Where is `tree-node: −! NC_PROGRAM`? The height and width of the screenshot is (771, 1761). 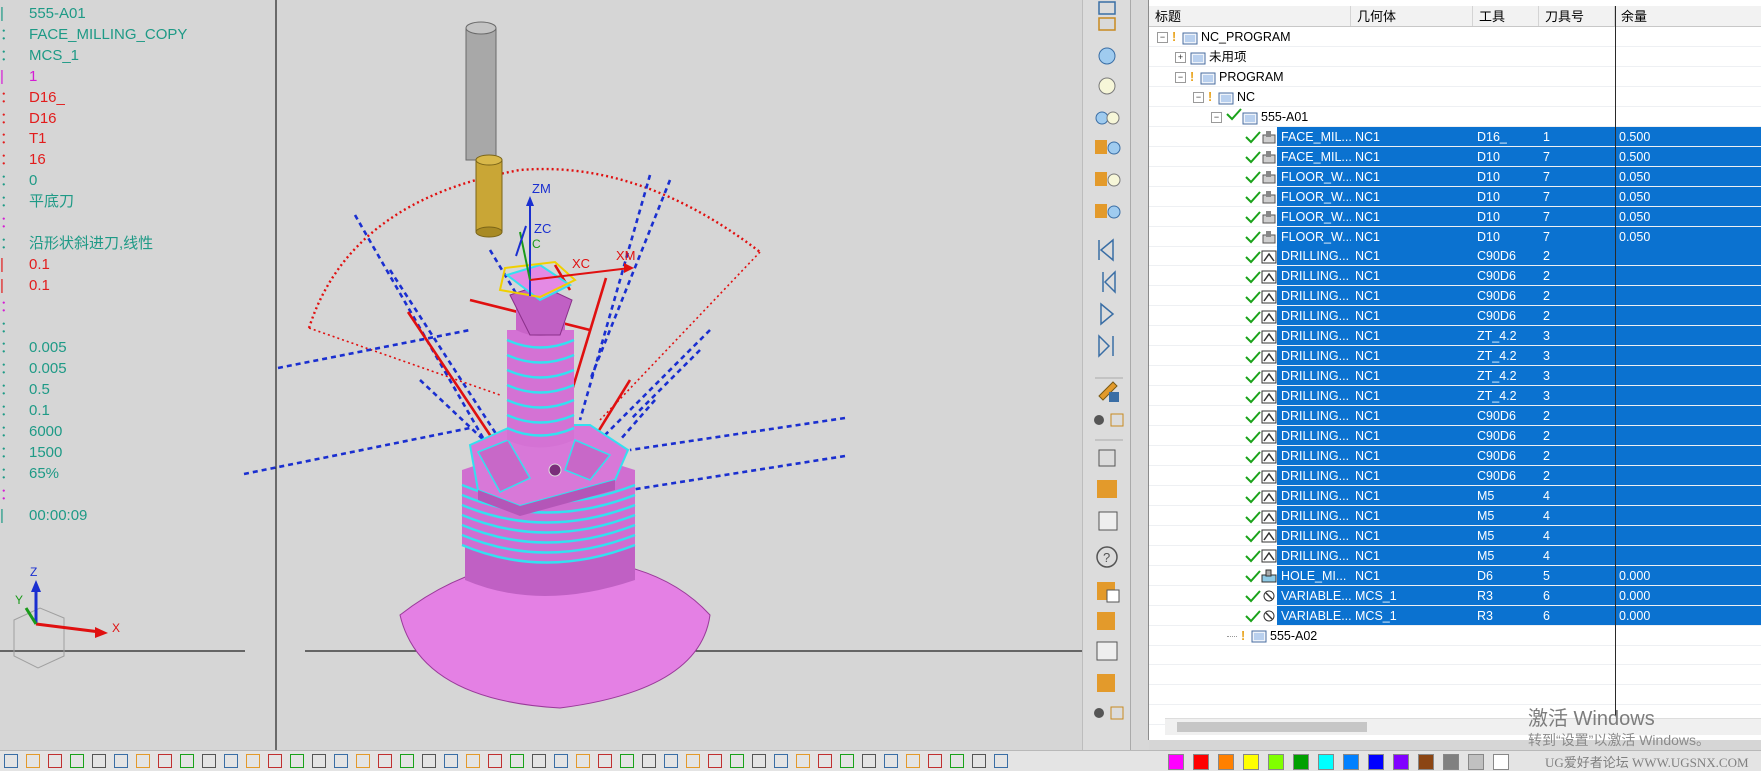
tree-node: −! NC_PROGRAM is located at coordinates (1224, 36).